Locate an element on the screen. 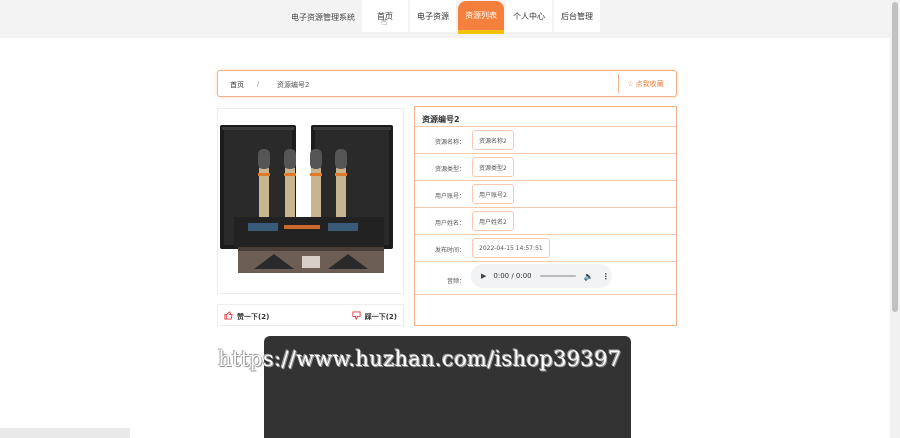  audio-progress-bar is located at coordinates (557, 276).